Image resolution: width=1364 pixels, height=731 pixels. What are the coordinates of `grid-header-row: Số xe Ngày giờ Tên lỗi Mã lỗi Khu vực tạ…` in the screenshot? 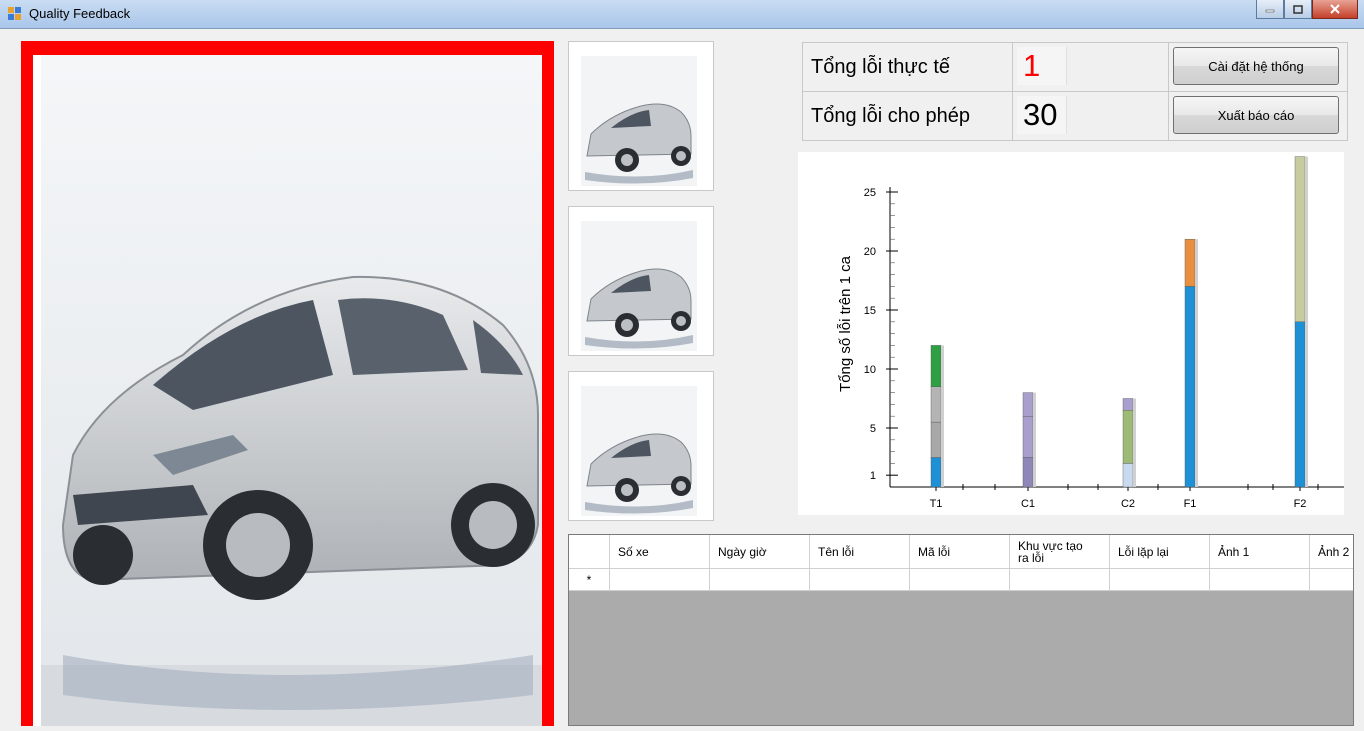 It's located at (961, 552).